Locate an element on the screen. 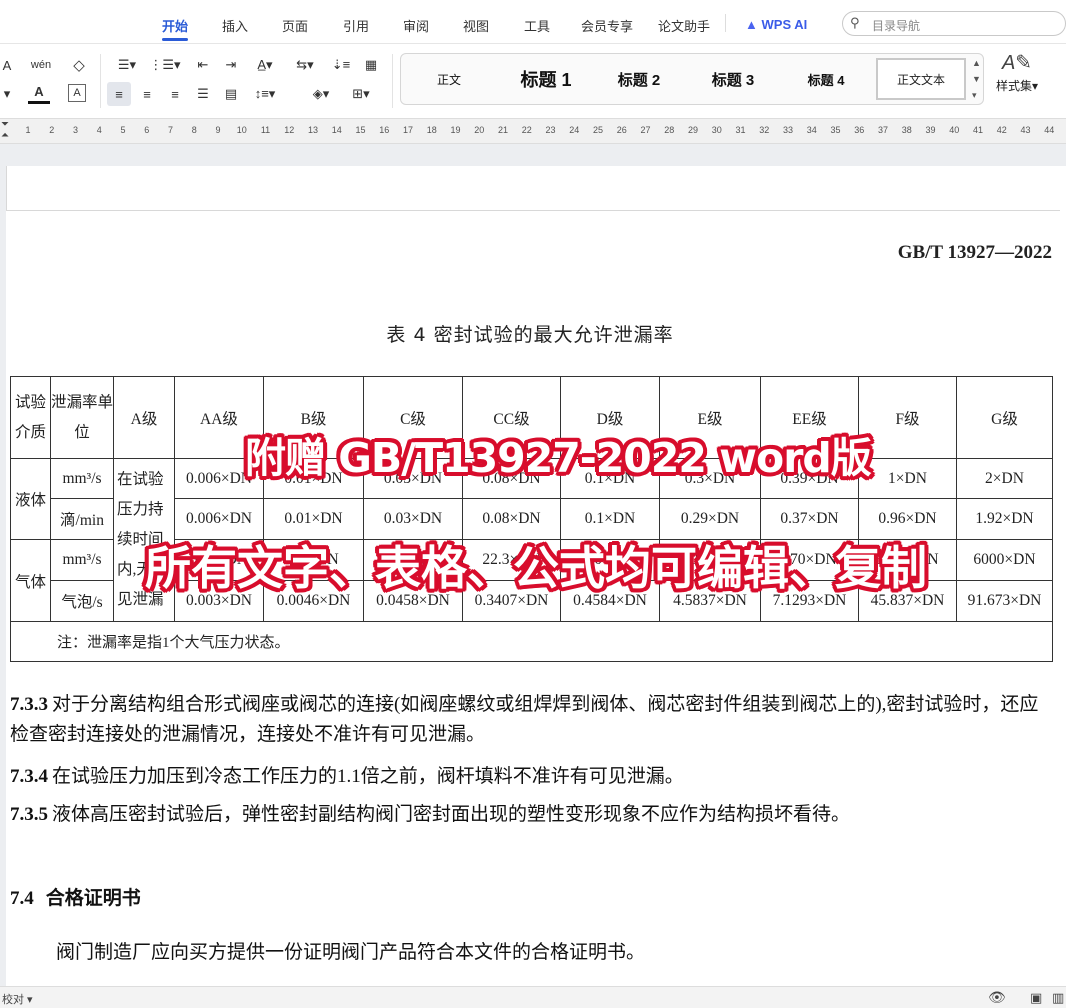 This screenshot has width=1066, height=1008. ruler-tick-label: 39 is located at coordinates (930, 130).